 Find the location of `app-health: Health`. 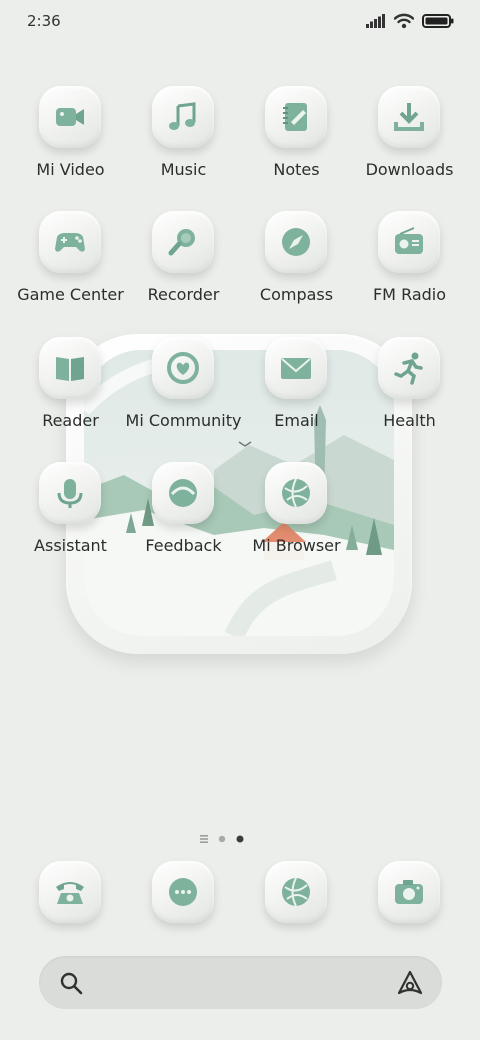

app-health: Health is located at coordinates (409, 397).